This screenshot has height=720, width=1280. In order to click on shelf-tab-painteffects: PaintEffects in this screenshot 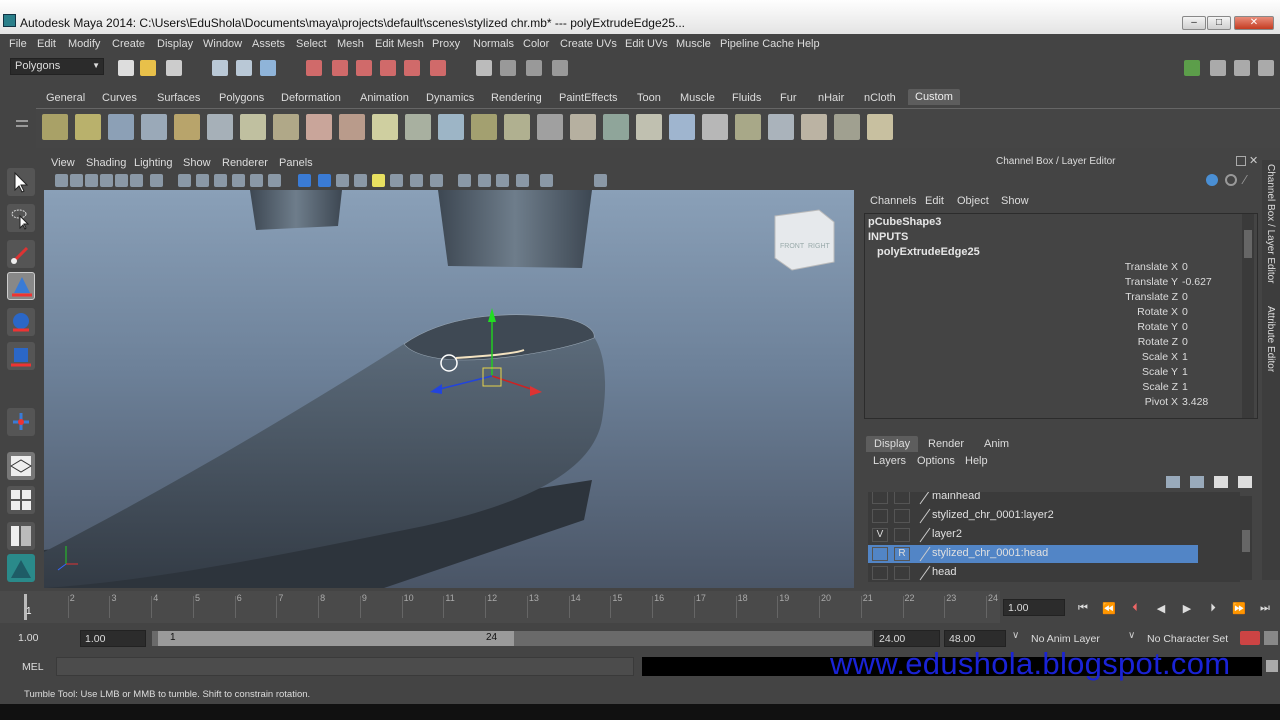, I will do `click(588, 98)`.